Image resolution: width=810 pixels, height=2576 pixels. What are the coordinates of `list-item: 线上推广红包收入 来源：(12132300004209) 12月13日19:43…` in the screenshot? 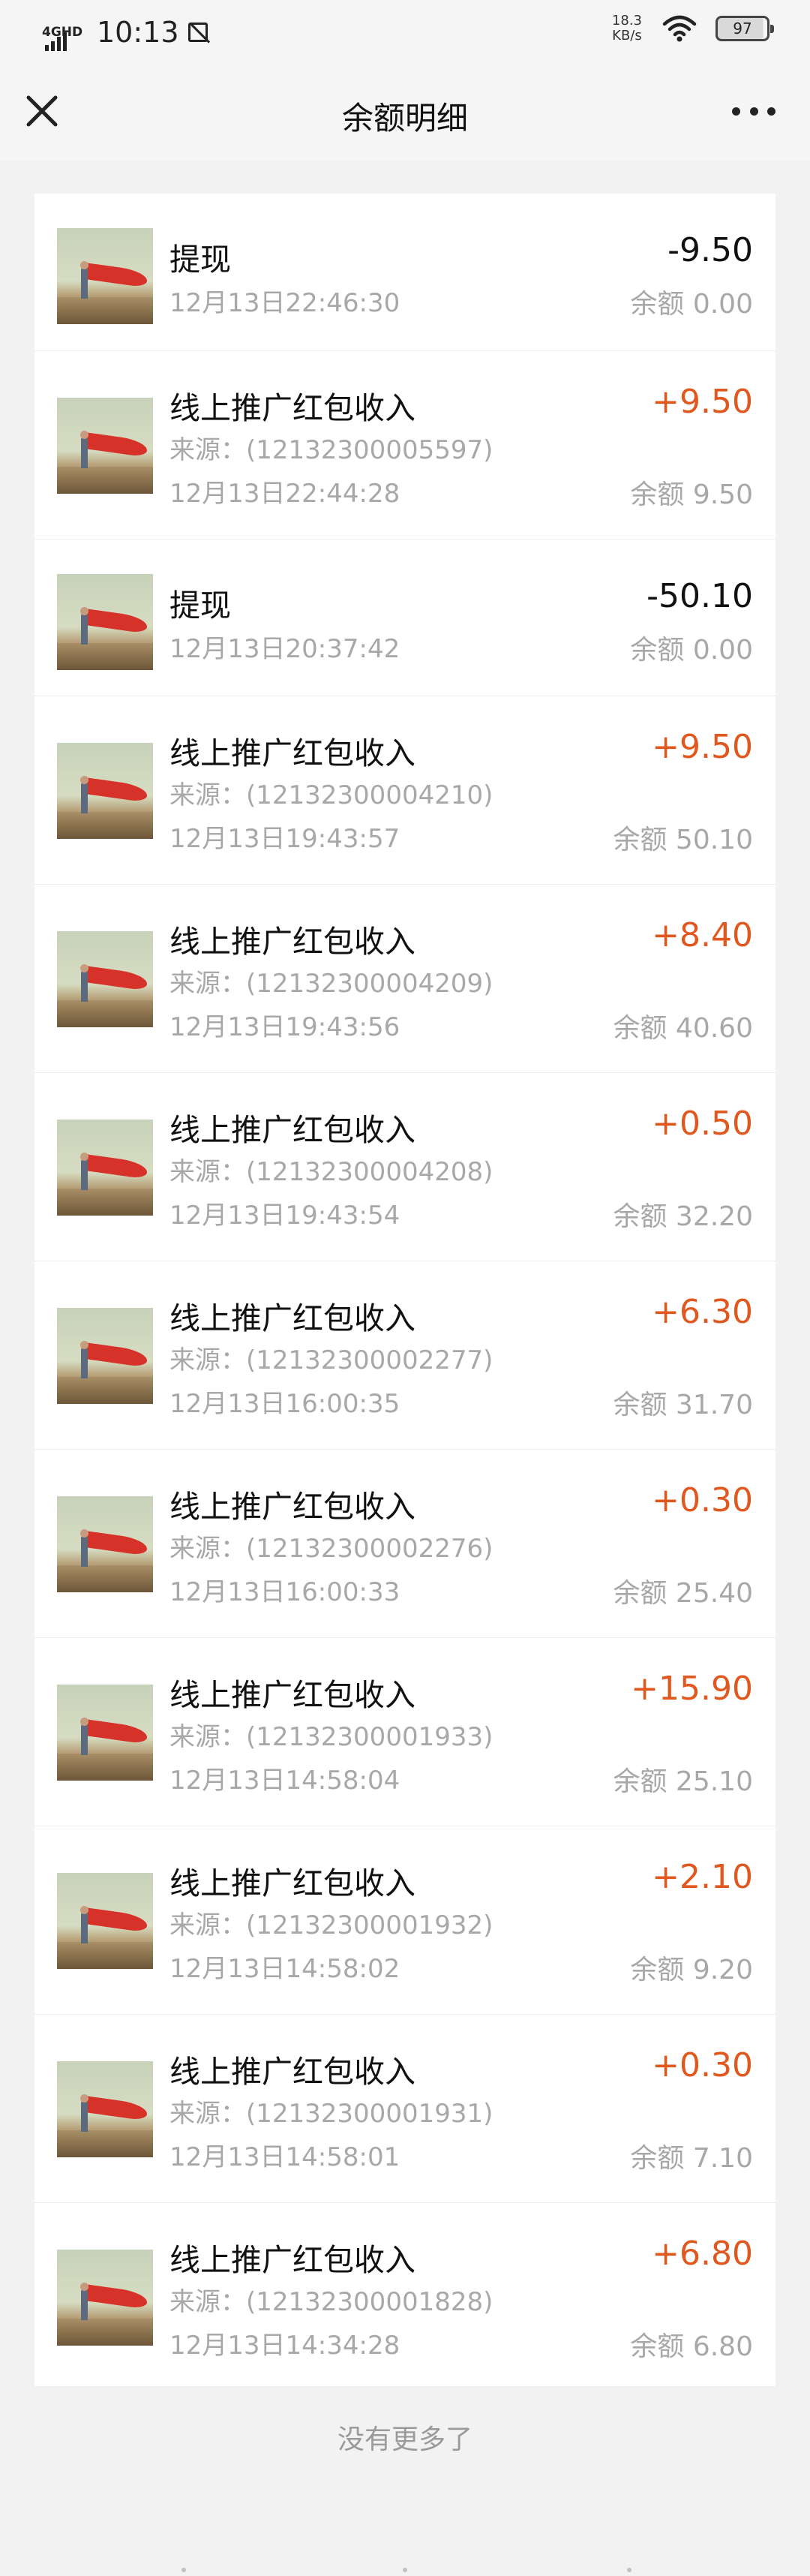 It's located at (405, 978).